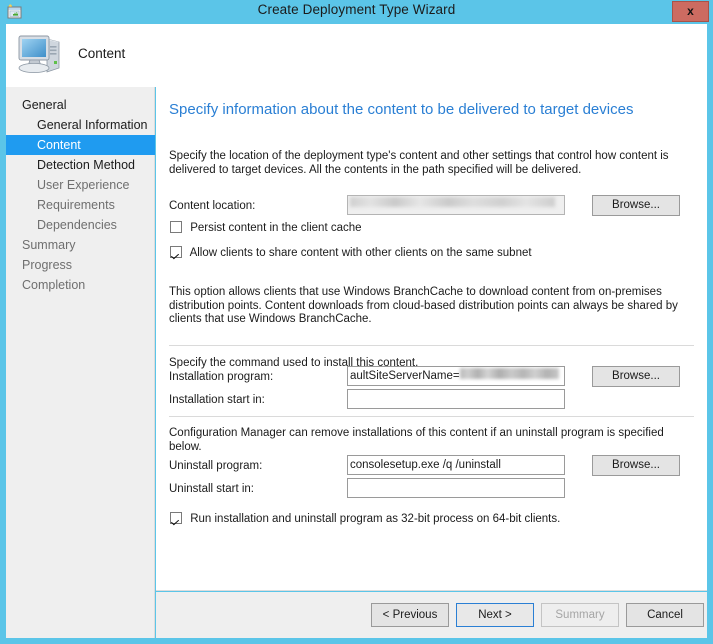 The image size is (713, 644). I want to click on previous-button: < Previous, so click(410, 615).